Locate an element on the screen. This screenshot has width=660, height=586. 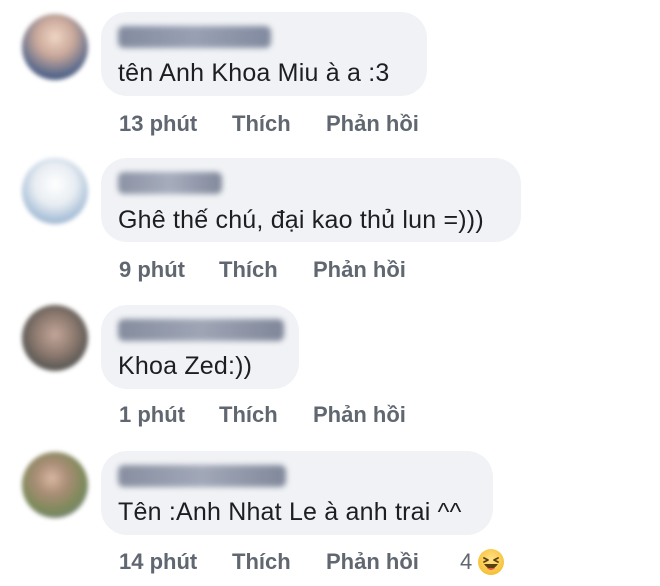
reaction-summary: 4 is located at coordinates (482, 562).